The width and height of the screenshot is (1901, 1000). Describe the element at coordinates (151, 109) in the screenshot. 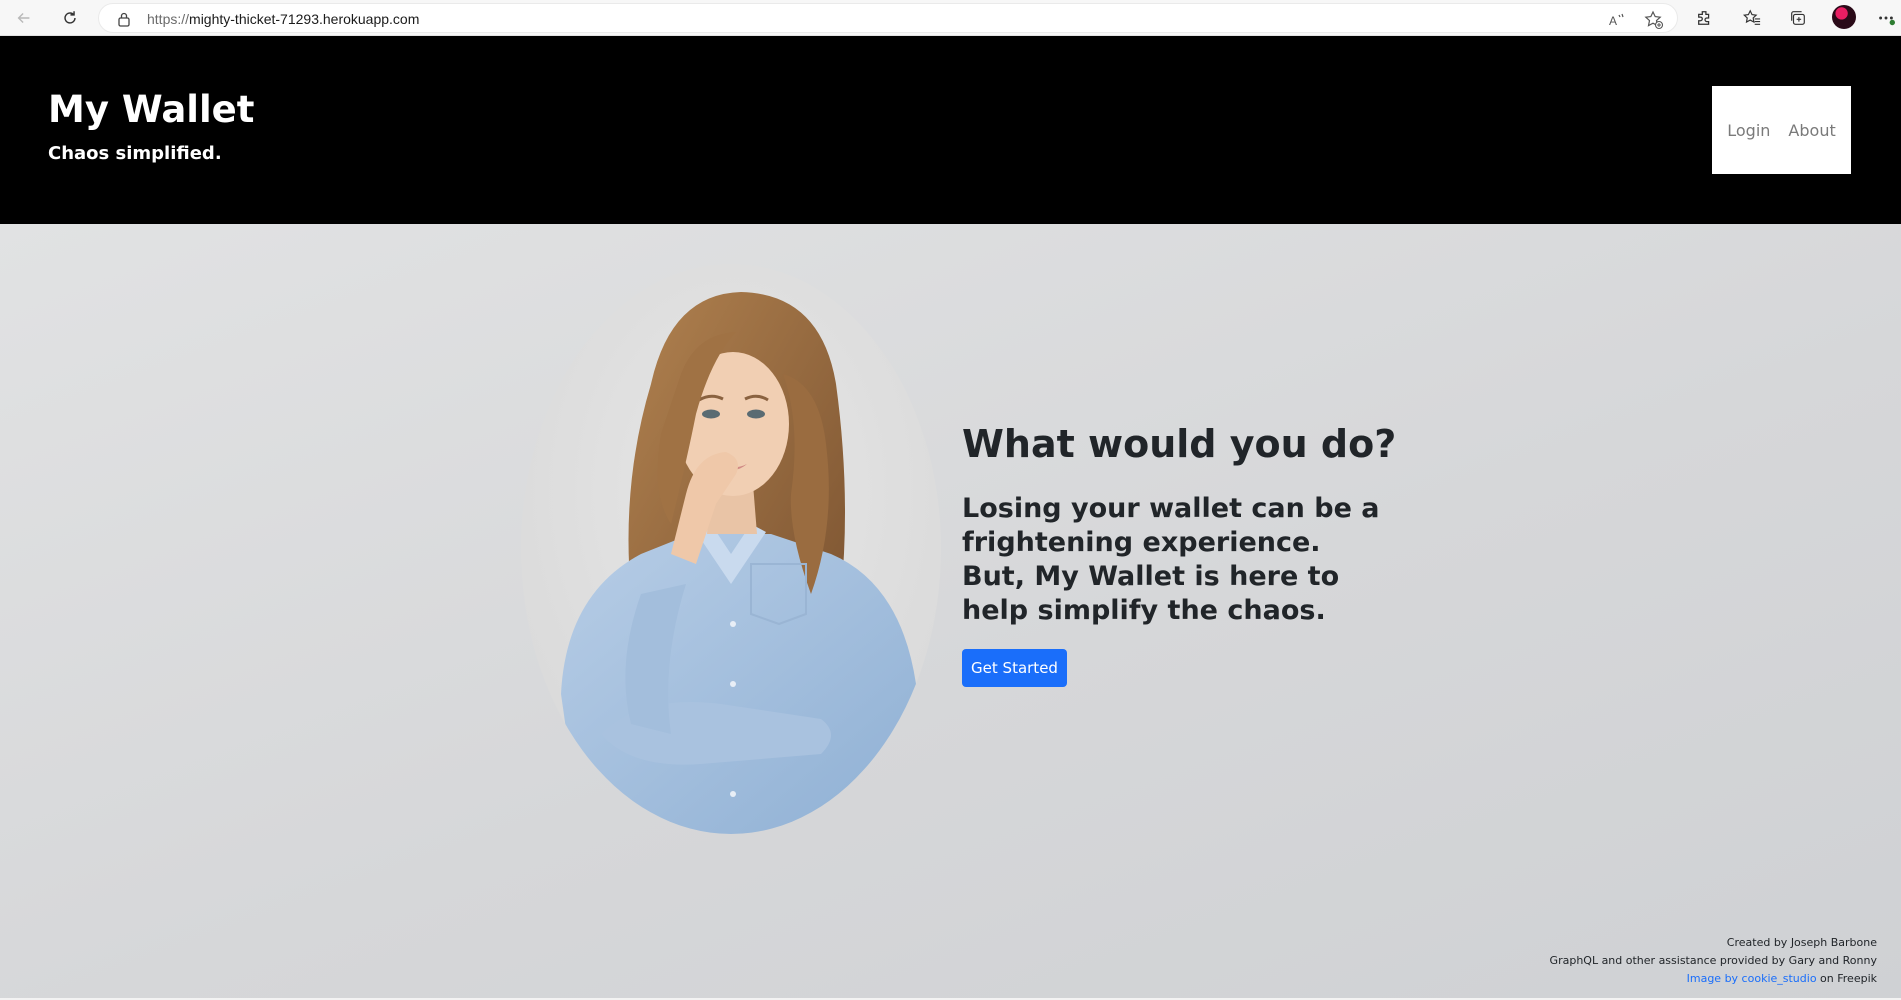

I see `brand-title: My Wallet` at that location.